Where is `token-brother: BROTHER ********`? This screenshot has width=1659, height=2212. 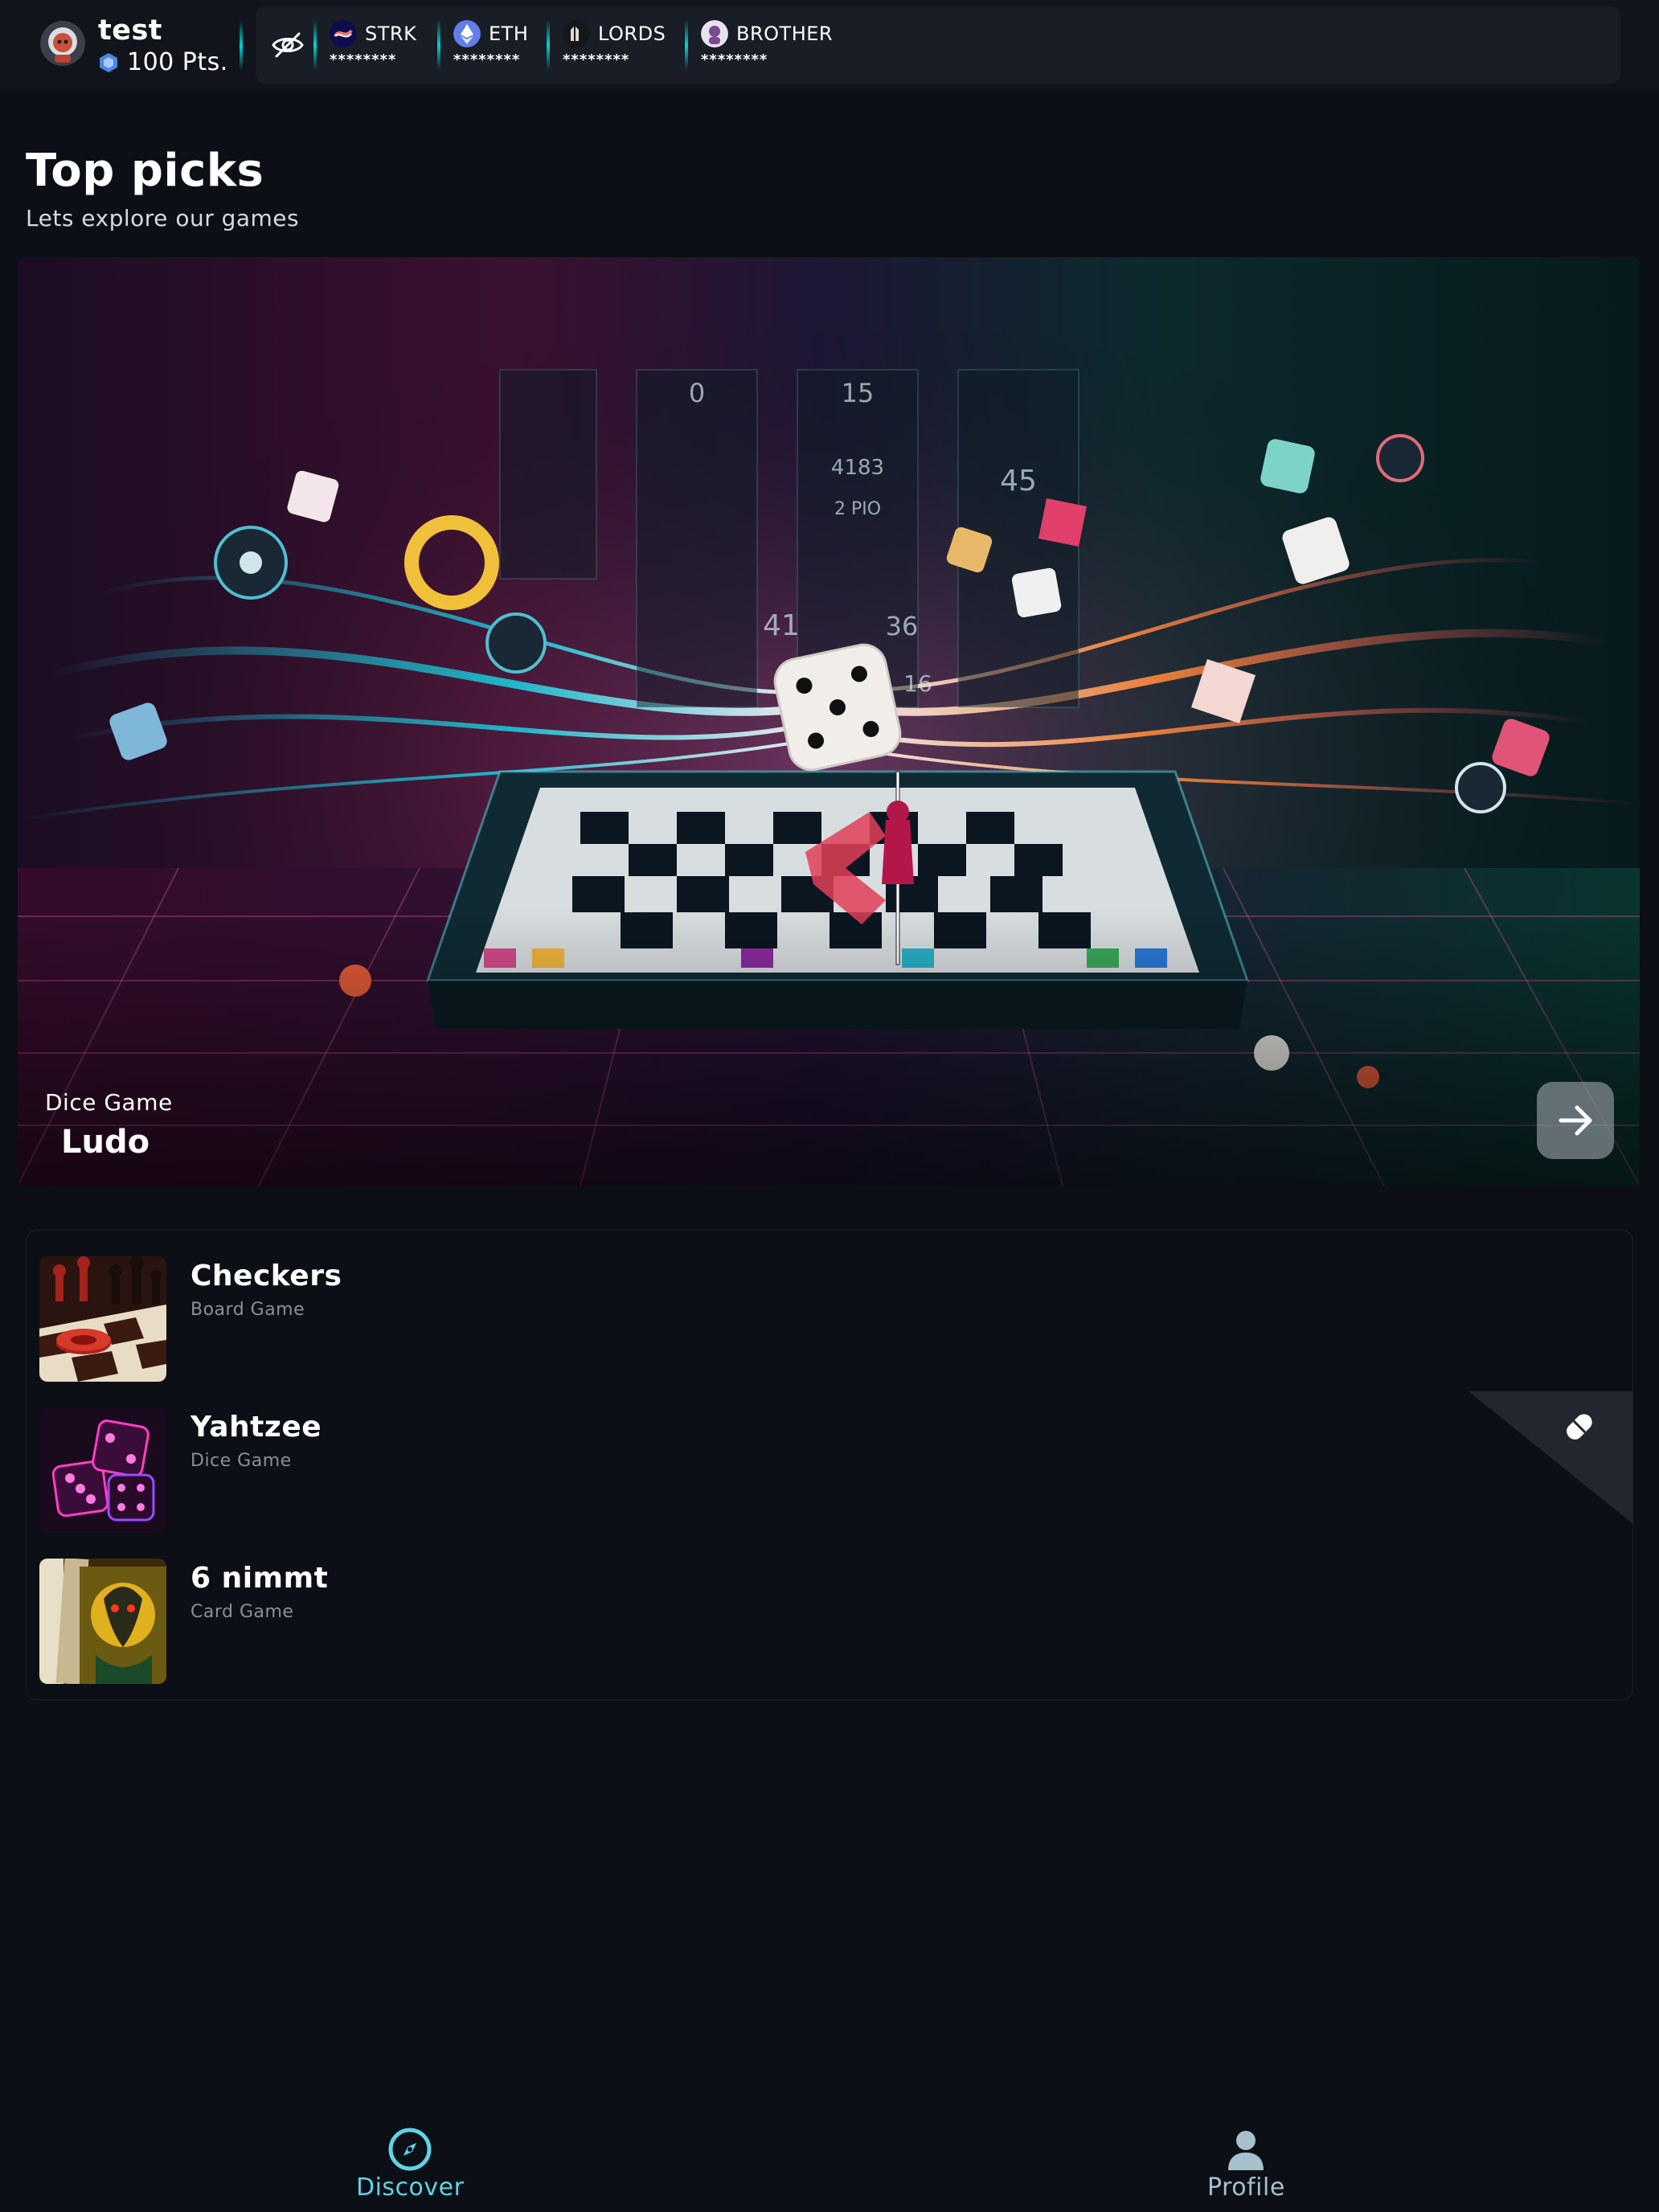
token-brother: BROTHER ******** is located at coordinates (767, 46).